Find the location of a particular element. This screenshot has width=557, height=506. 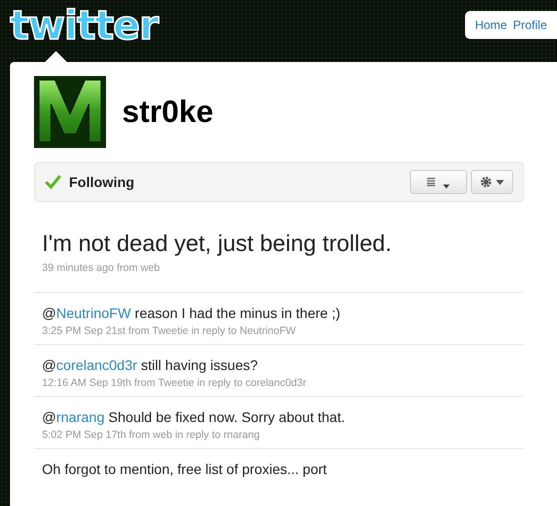

tweet-text: Oh forgot to mention, free list of proxies... port is located at coordinates (185, 469).